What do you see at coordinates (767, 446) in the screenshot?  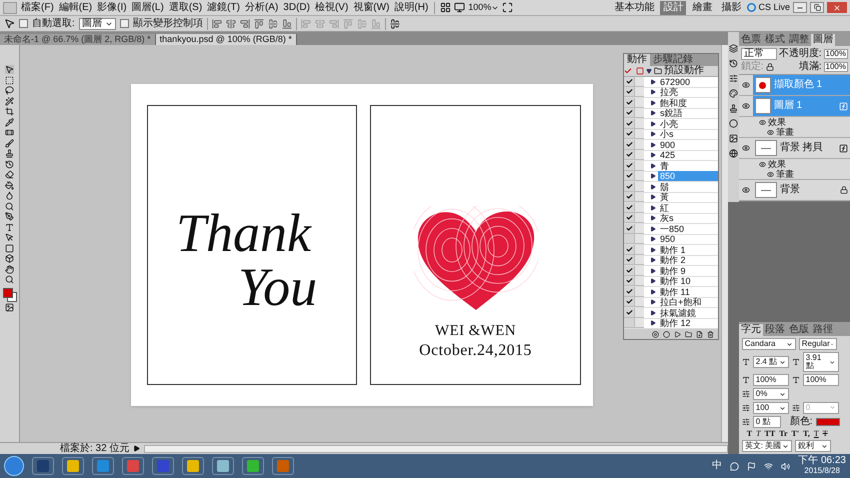 I see `language-dropdown: 英文: 美國` at bounding box center [767, 446].